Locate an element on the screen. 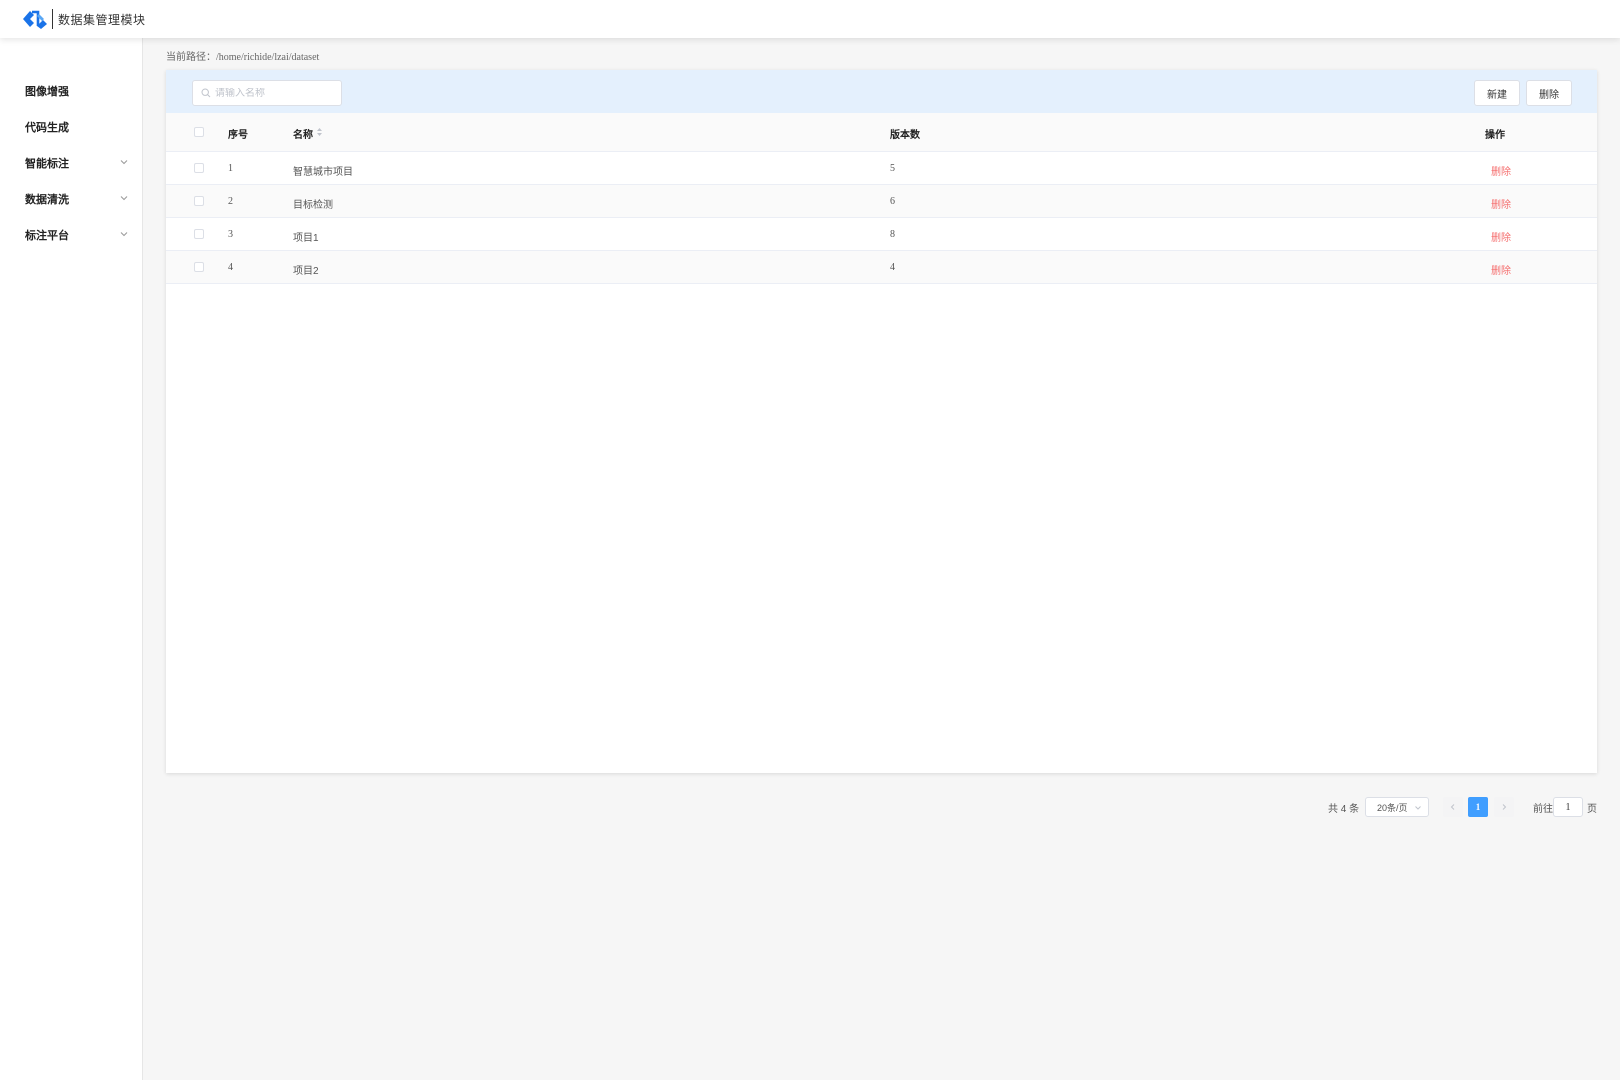  toolbar: 新建 删除 is located at coordinates (881, 91).